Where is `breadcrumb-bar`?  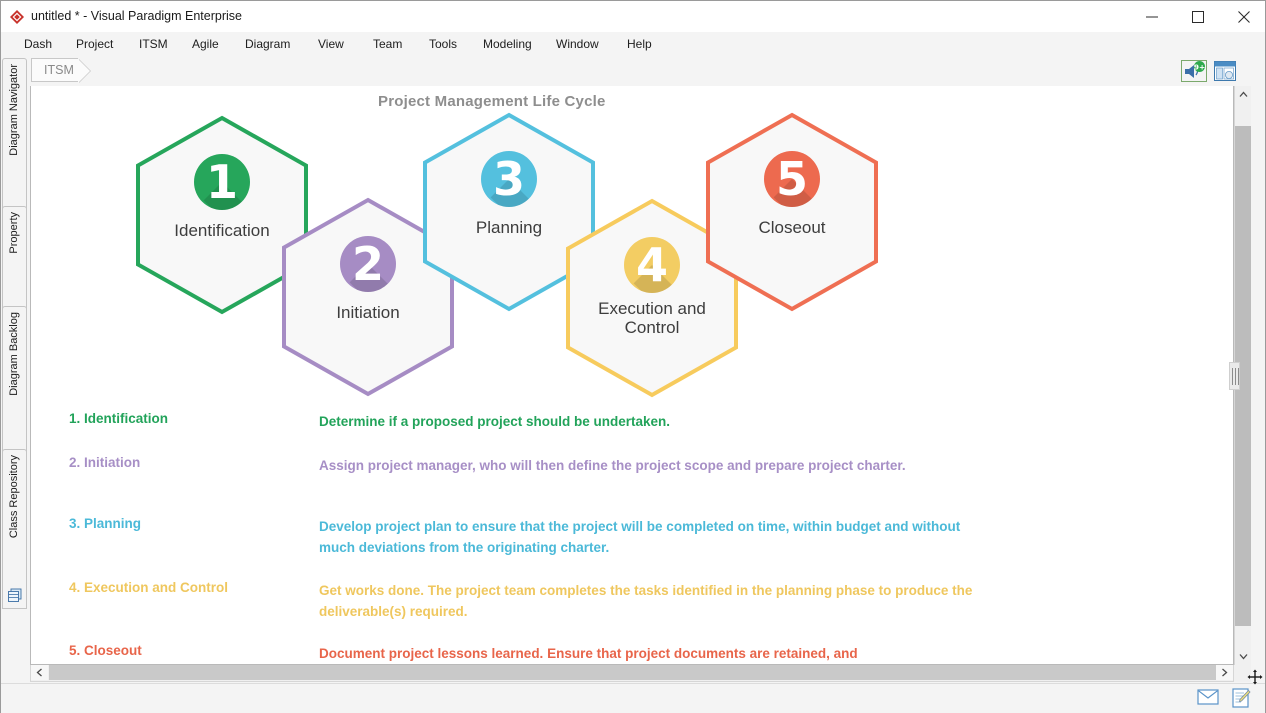
breadcrumb-bar is located at coordinates (633, 71).